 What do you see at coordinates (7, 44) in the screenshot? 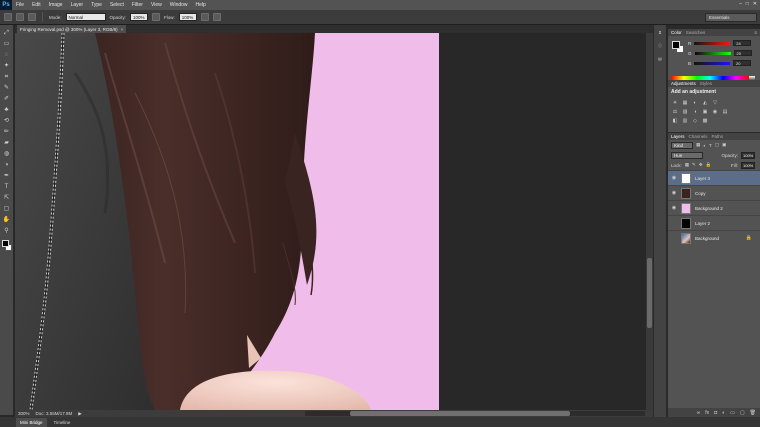
I see `marquee-tool-icon: ▭` at bounding box center [7, 44].